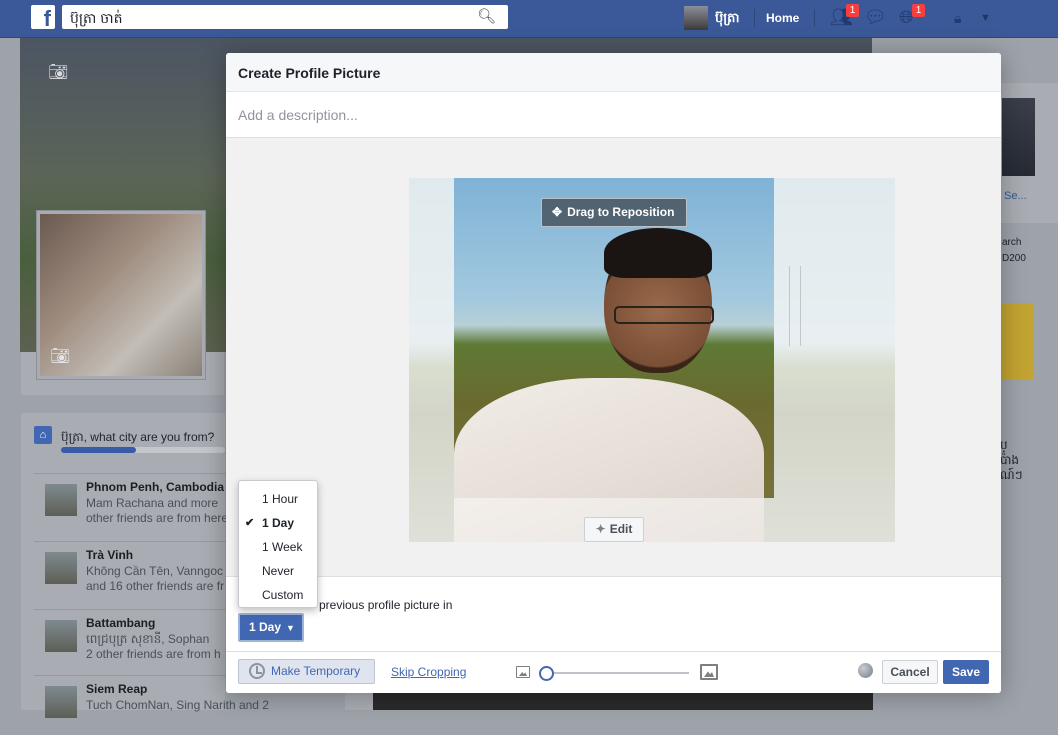 The height and width of the screenshot is (735, 1058). I want to click on duration-option-1-week: 1 Week, so click(278, 547).